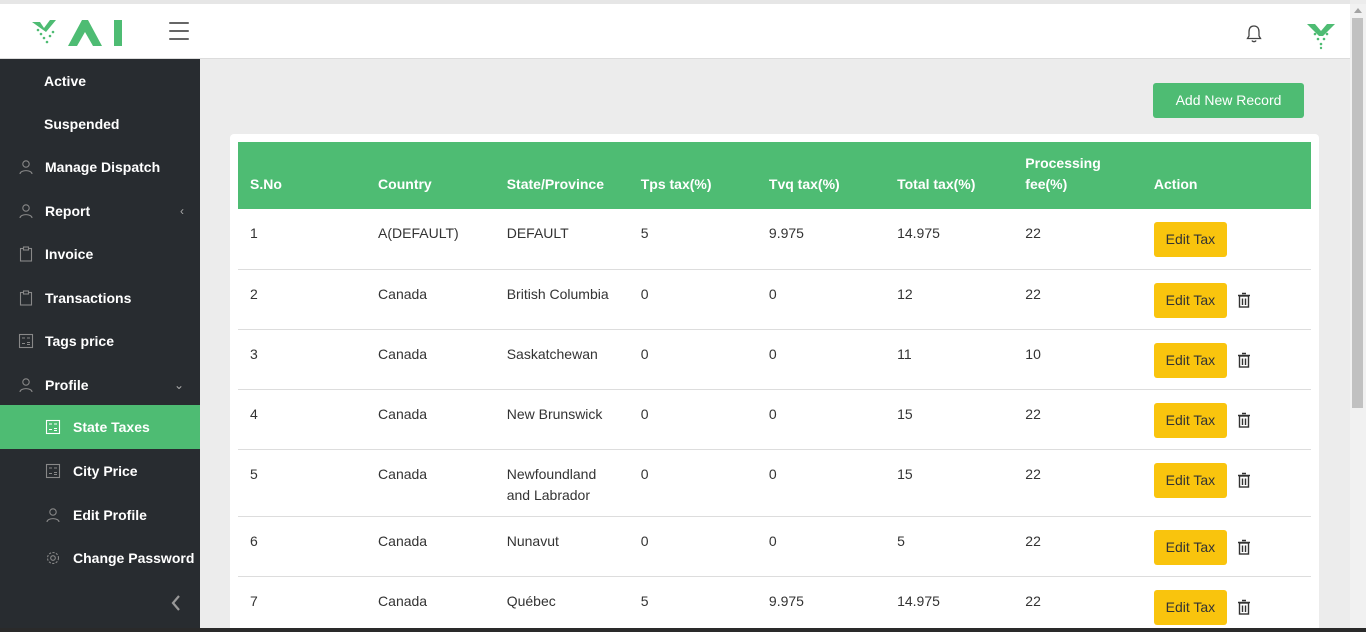 The image size is (1366, 632). Describe the element at coordinates (100, 297) in the screenshot. I see `sidebar-item-transactions: Transactions` at that location.